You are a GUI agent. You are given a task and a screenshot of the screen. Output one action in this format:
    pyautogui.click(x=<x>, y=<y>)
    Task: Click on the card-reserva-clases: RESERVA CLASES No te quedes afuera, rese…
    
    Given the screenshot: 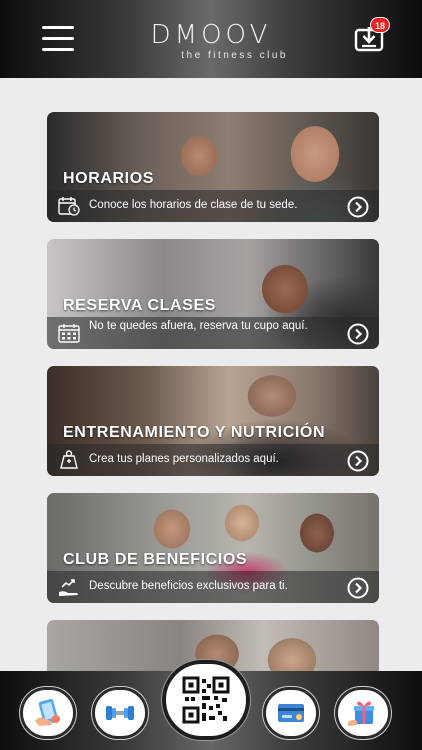 What is the action you would take?
    pyautogui.click(x=213, y=294)
    